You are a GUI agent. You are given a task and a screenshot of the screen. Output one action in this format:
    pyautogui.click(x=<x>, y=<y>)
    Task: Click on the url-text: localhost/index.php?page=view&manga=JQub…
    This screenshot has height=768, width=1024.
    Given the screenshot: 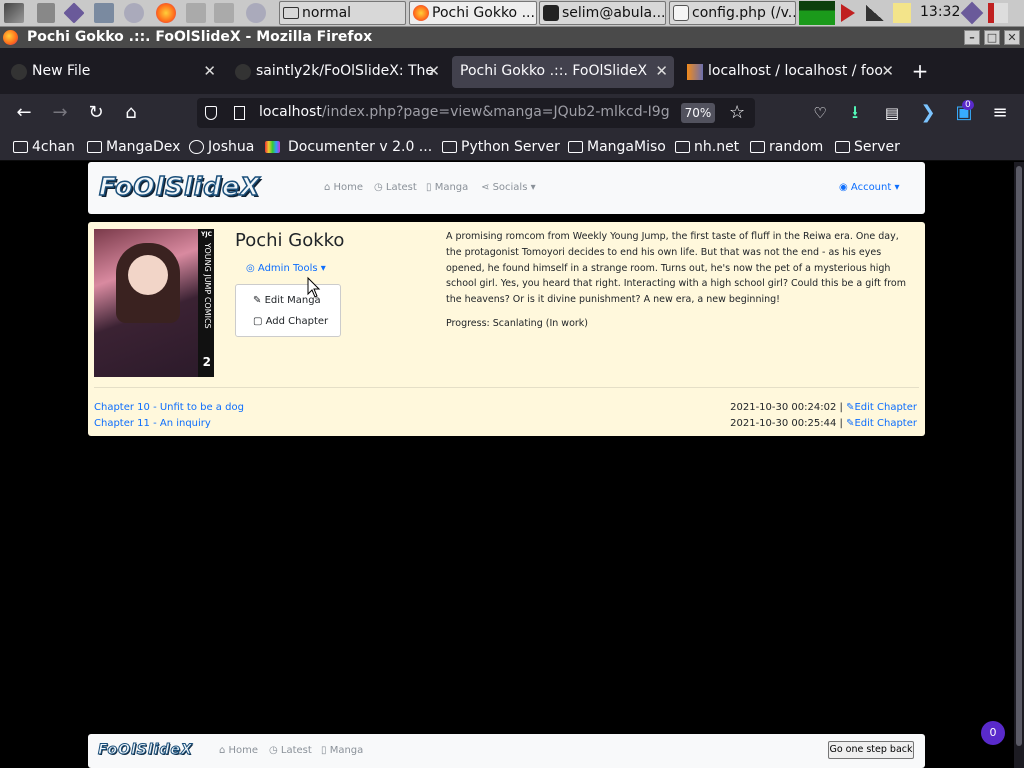 What is the action you would take?
    pyautogui.click(x=465, y=112)
    